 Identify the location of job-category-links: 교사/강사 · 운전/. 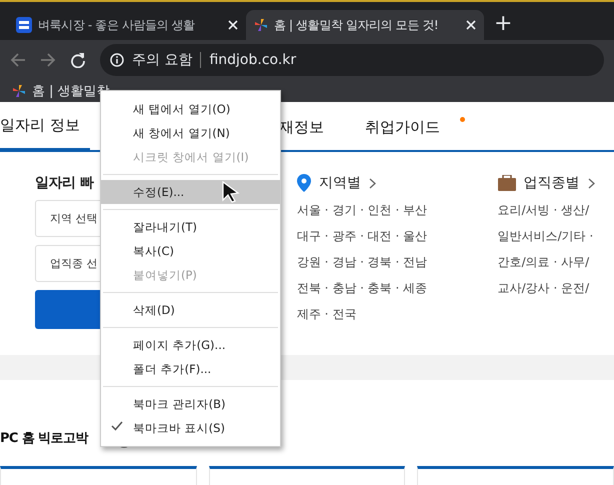
(556, 288).